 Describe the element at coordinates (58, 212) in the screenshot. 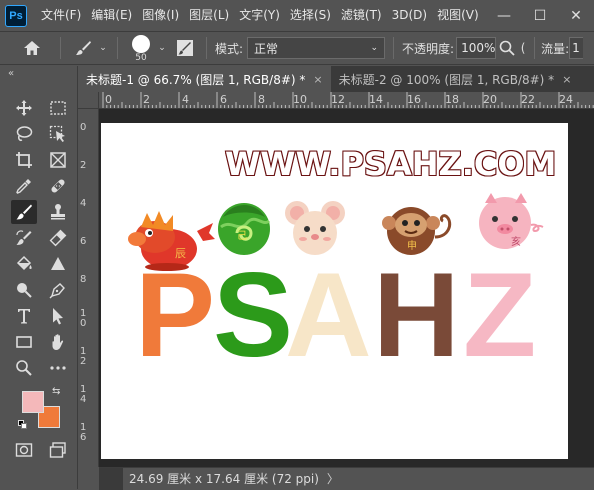

I see `clone-stamp-tool` at that location.